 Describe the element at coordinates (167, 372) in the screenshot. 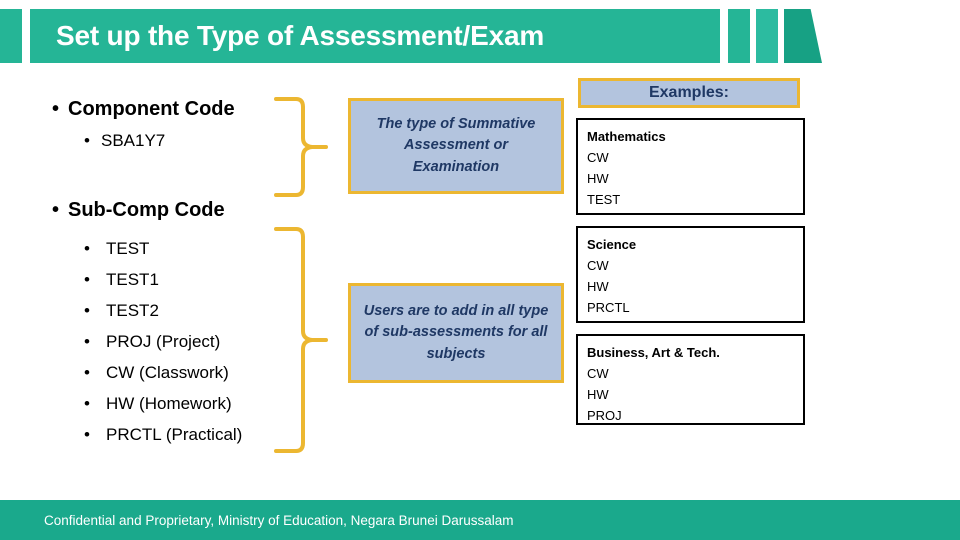

I see `list-item-label: CW (Classwork)` at that location.